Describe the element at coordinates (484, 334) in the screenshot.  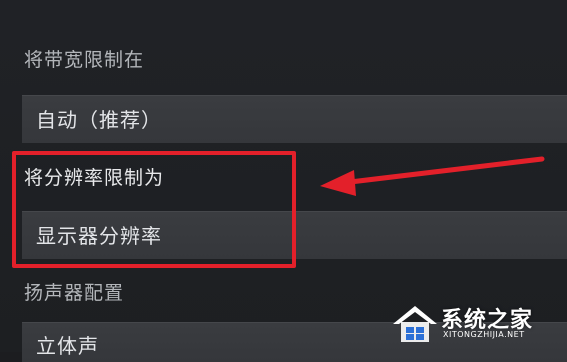
I see `watermark-url: XITONGZHIJIA.NET` at that location.